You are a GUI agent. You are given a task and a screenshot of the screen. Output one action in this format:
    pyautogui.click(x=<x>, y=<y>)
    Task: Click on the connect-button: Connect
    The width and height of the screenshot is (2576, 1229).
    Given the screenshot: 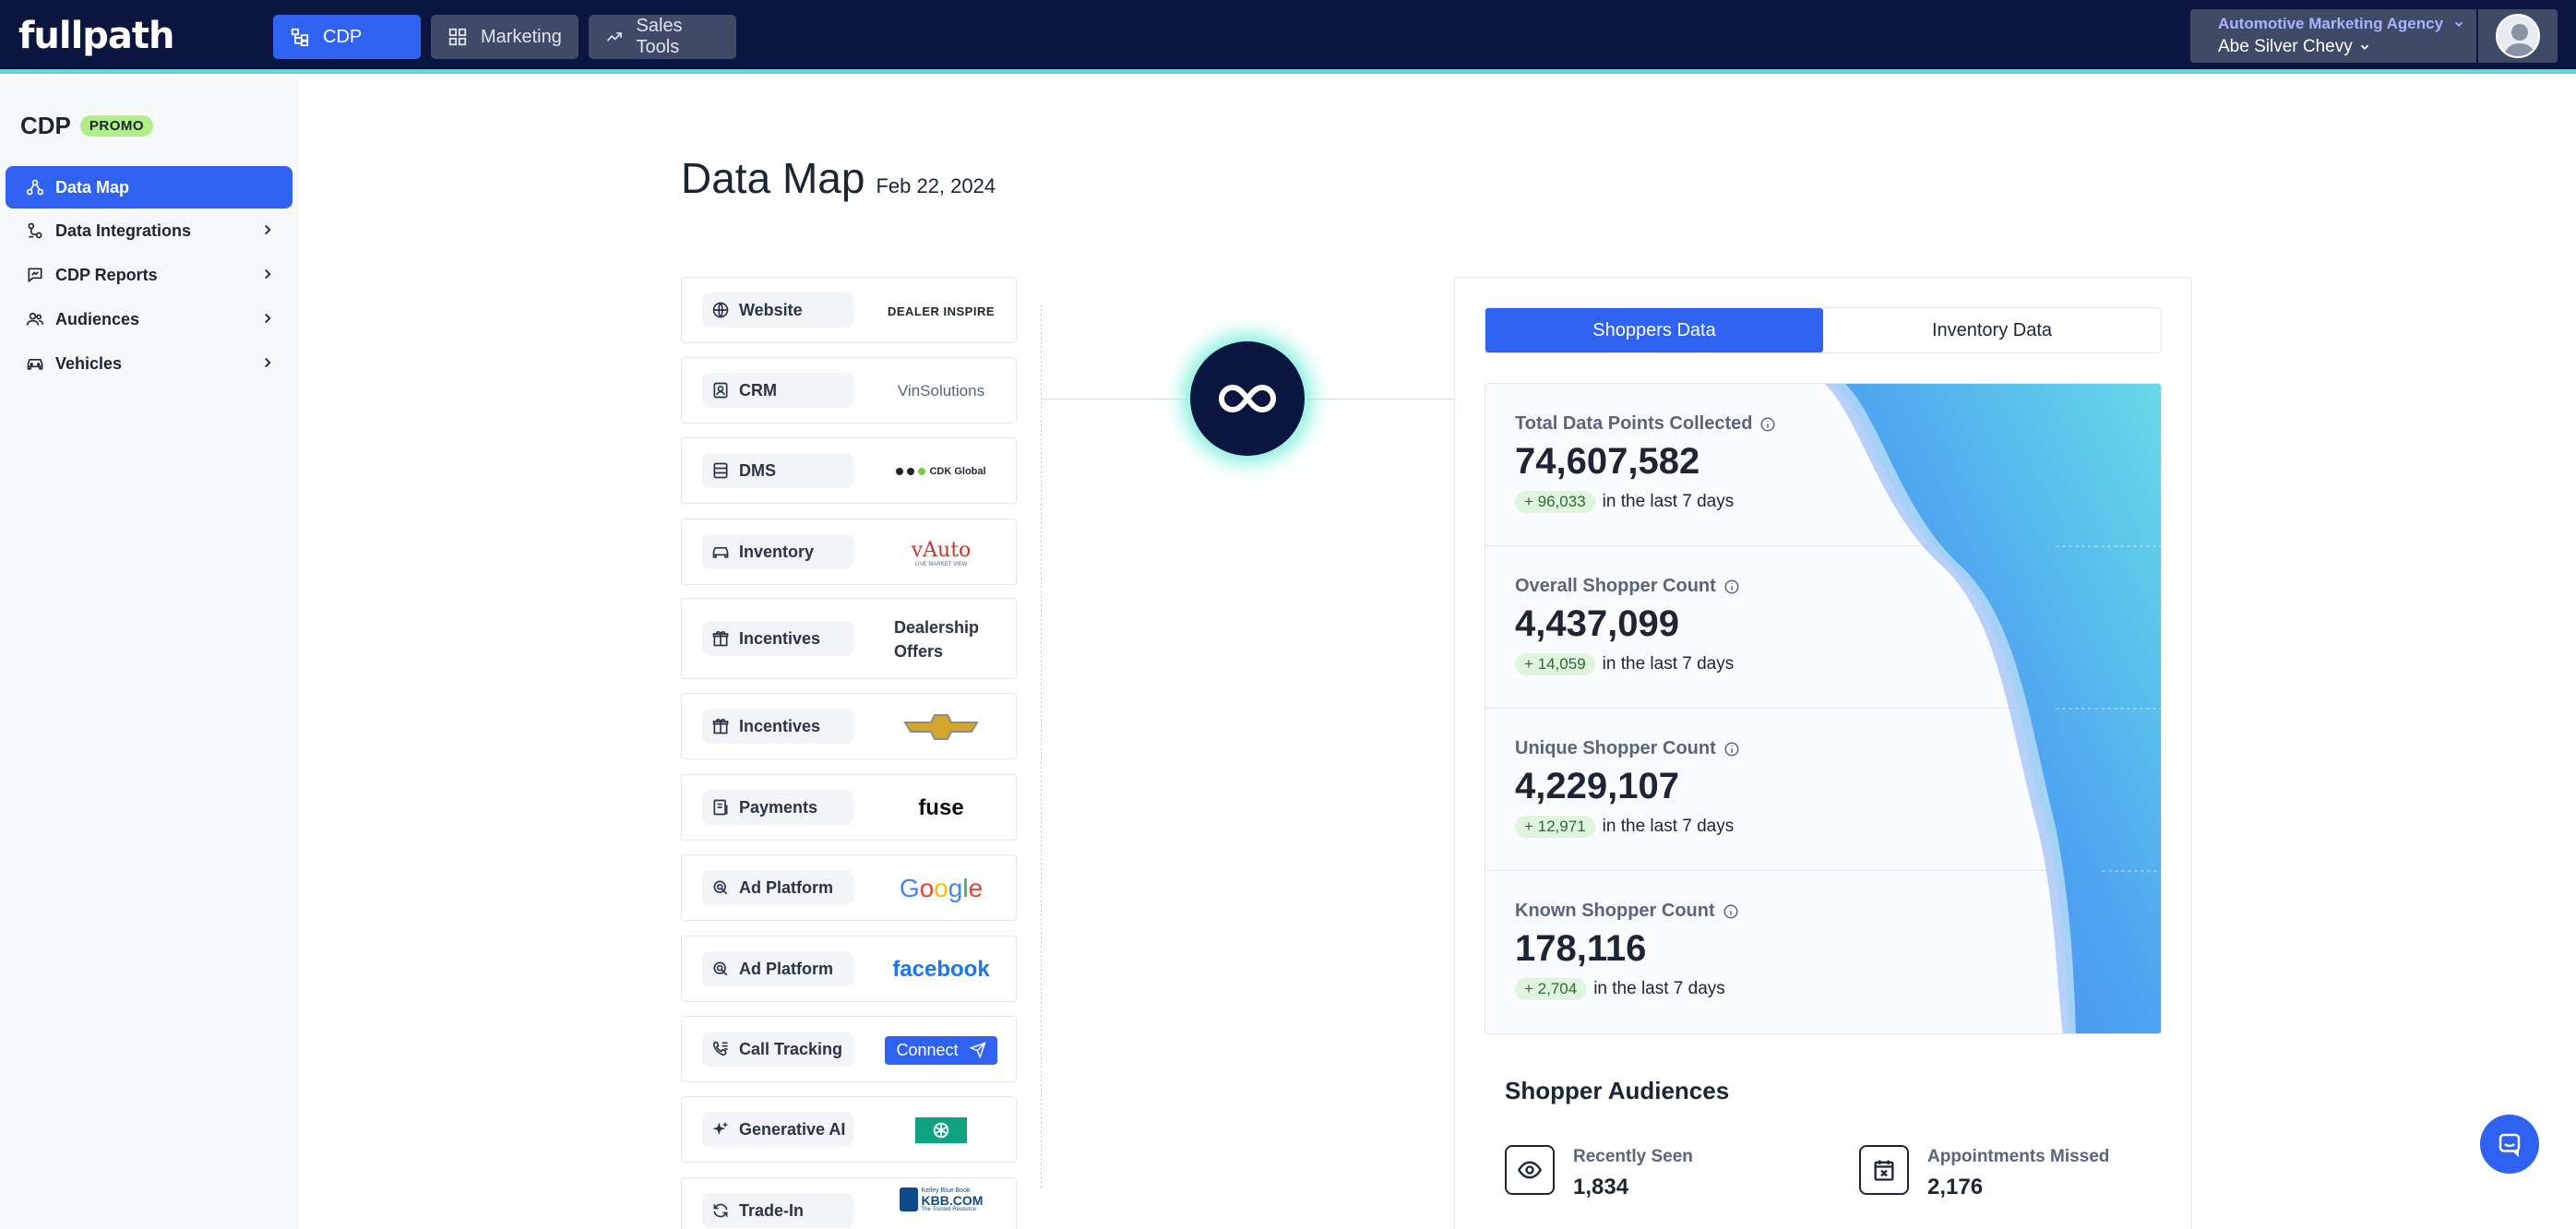 What is the action you would take?
    pyautogui.click(x=941, y=1050)
    